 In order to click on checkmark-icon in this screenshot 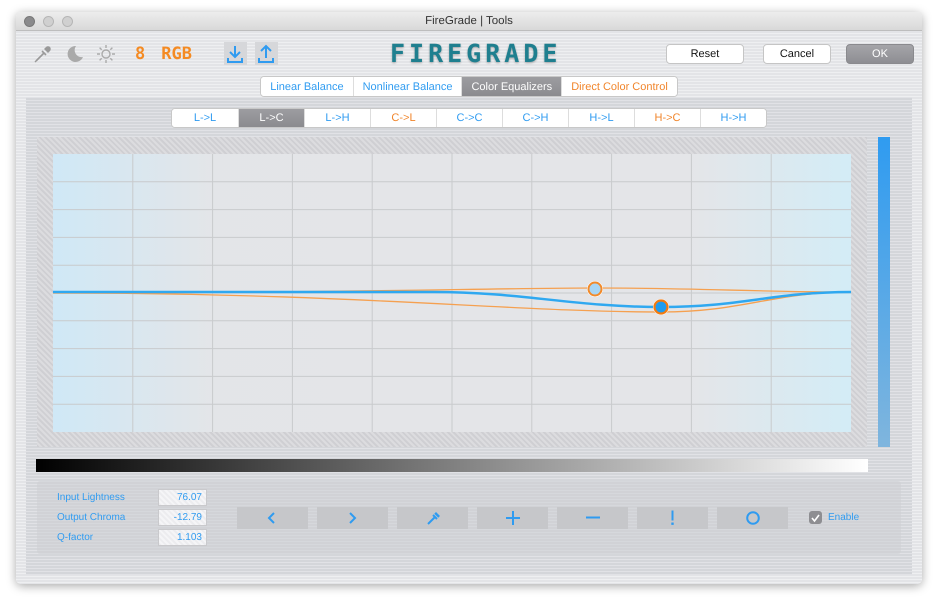, I will do `click(815, 517)`.